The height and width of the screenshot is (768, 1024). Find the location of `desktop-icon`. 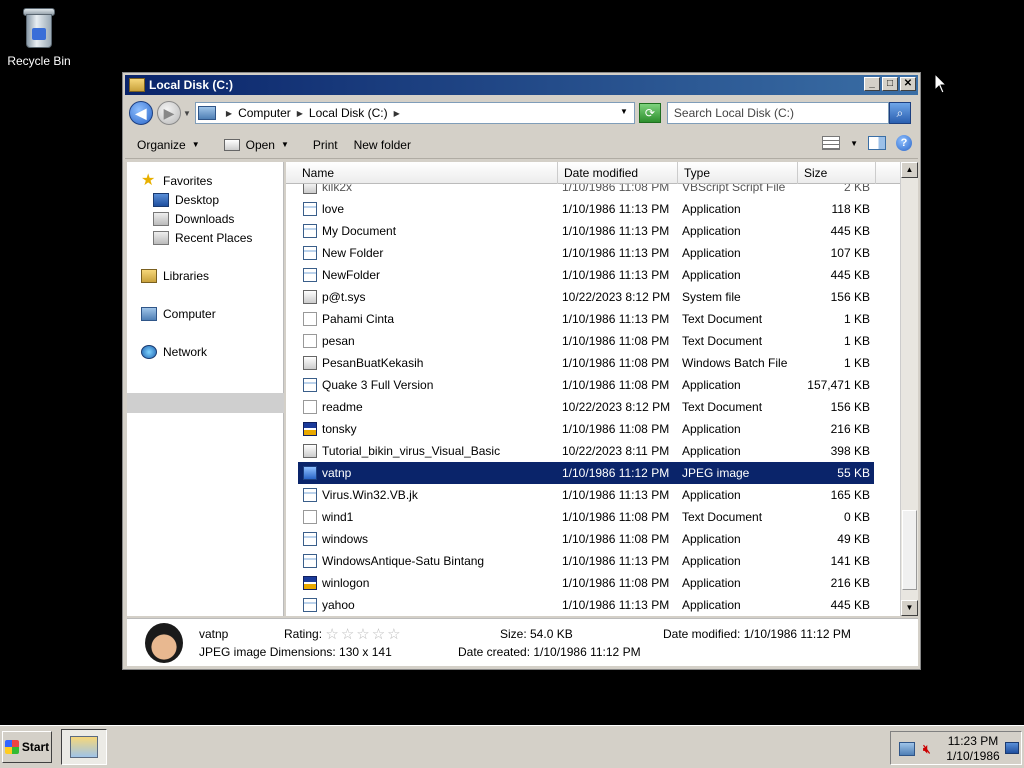

desktop-icon is located at coordinates (161, 200).